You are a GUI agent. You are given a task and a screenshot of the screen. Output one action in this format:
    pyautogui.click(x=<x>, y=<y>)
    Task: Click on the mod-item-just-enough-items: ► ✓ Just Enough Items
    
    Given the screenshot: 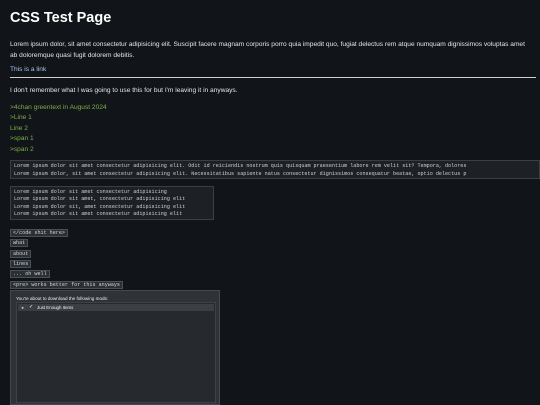 What is the action you would take?
    pyautogui.click(x=116, y=307)
    